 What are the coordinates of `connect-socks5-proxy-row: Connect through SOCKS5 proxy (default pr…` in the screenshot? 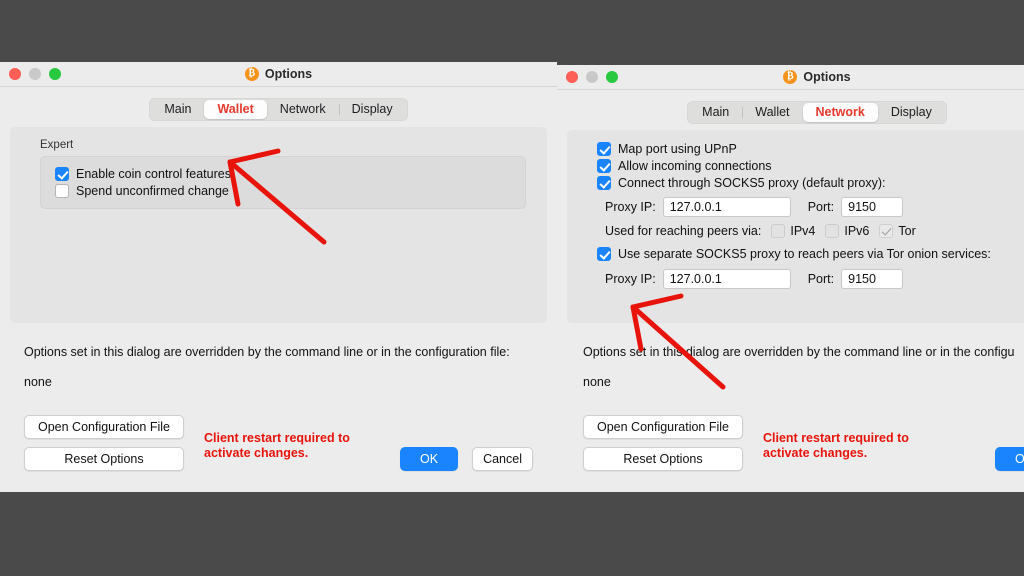 It's located at (810, 183).